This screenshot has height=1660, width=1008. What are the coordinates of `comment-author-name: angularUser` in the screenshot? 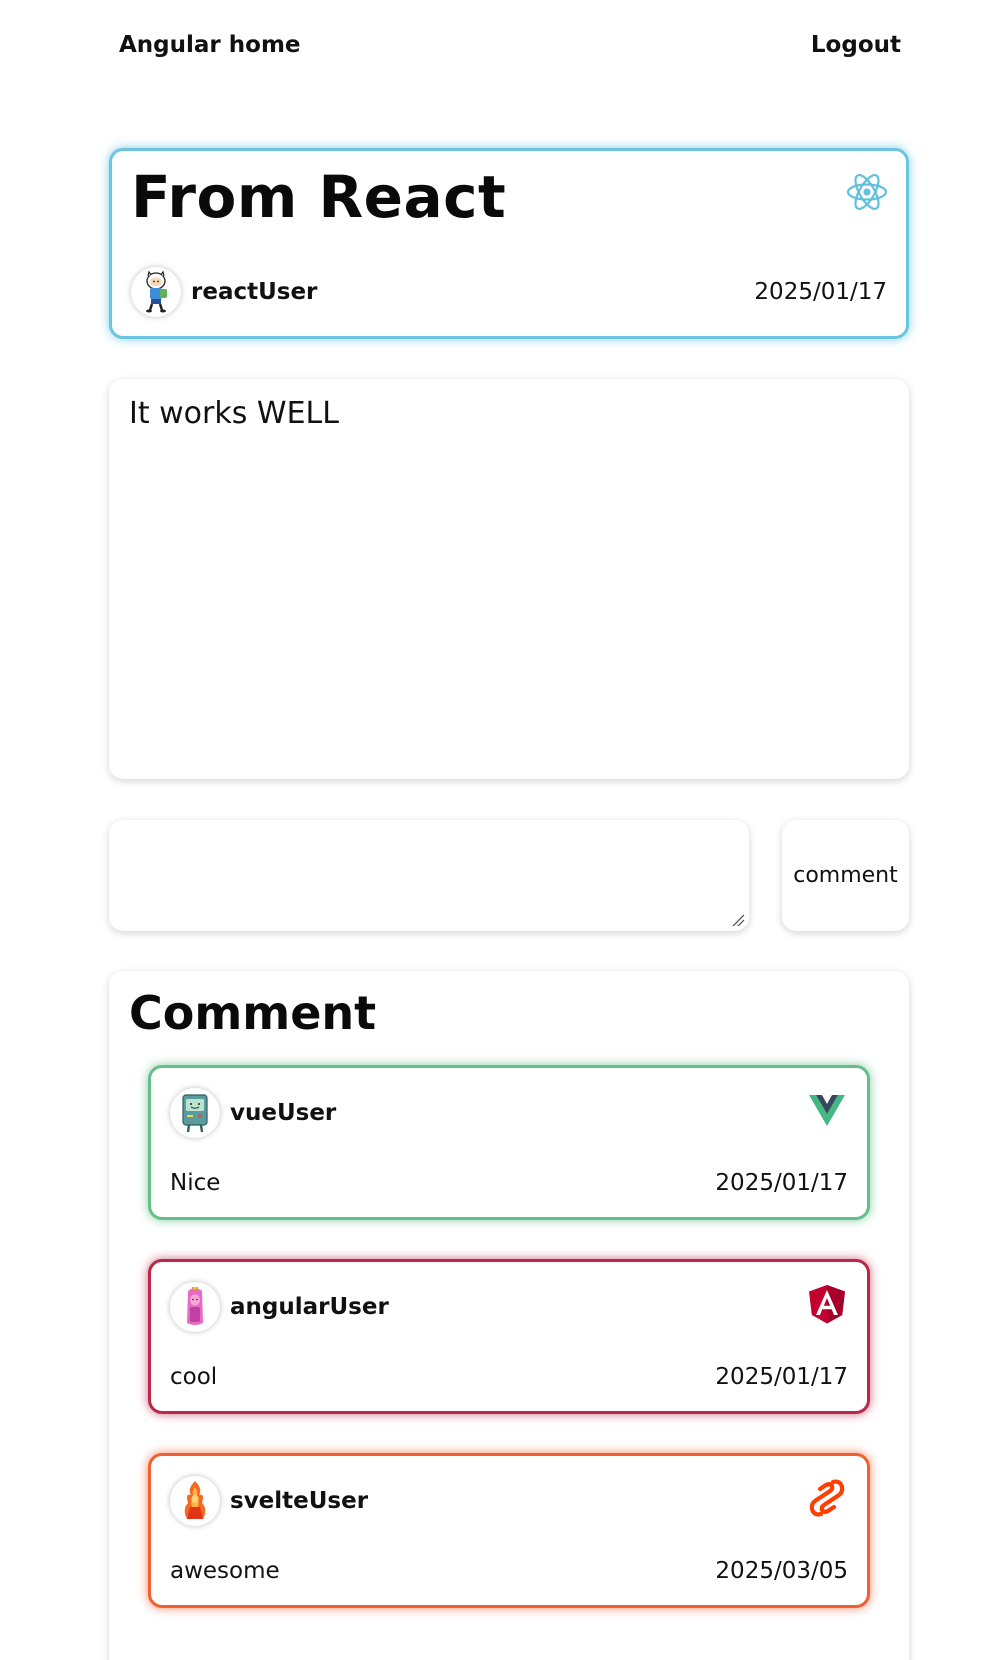 It's located at (309, 1307).